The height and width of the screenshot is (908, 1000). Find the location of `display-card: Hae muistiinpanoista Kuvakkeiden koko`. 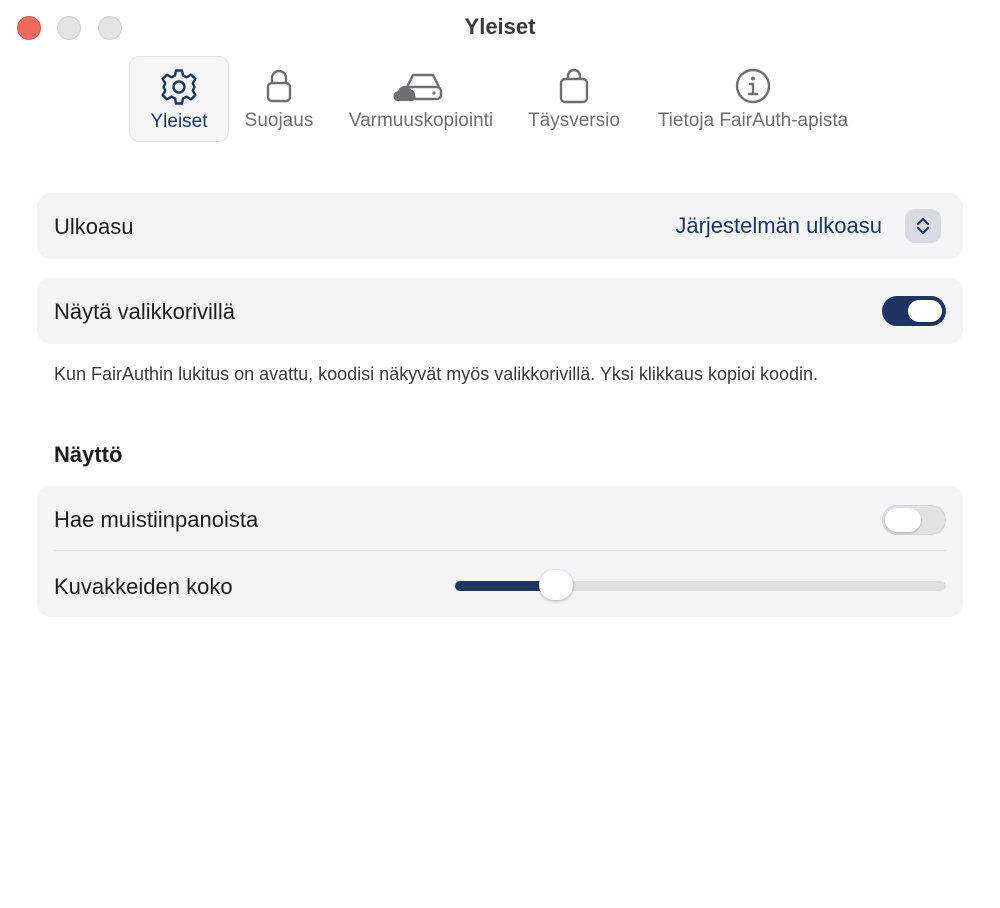

display-card: Hae muistiinpanoista Kuvakkeiden koko is located at coordinates (500, 551).